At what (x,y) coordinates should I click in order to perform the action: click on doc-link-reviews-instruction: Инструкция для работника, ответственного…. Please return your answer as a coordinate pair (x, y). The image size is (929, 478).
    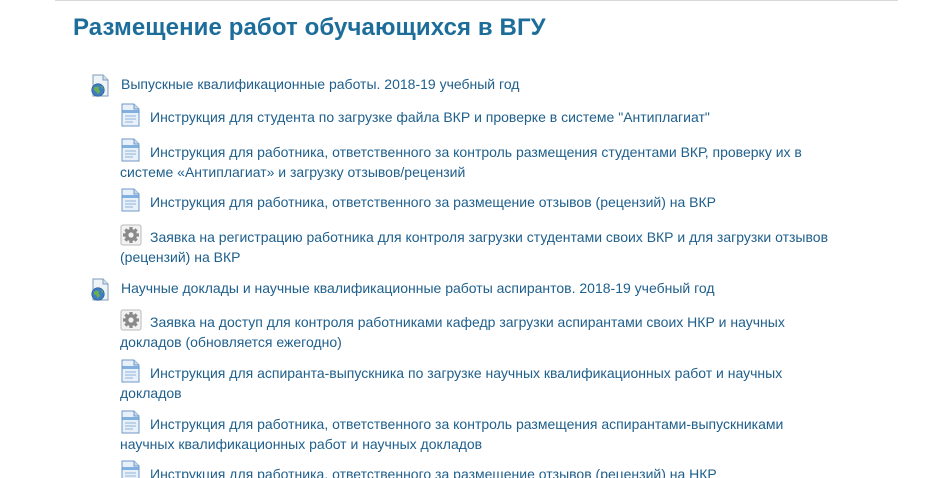
    Looking at the image, I should click on (480, 200).